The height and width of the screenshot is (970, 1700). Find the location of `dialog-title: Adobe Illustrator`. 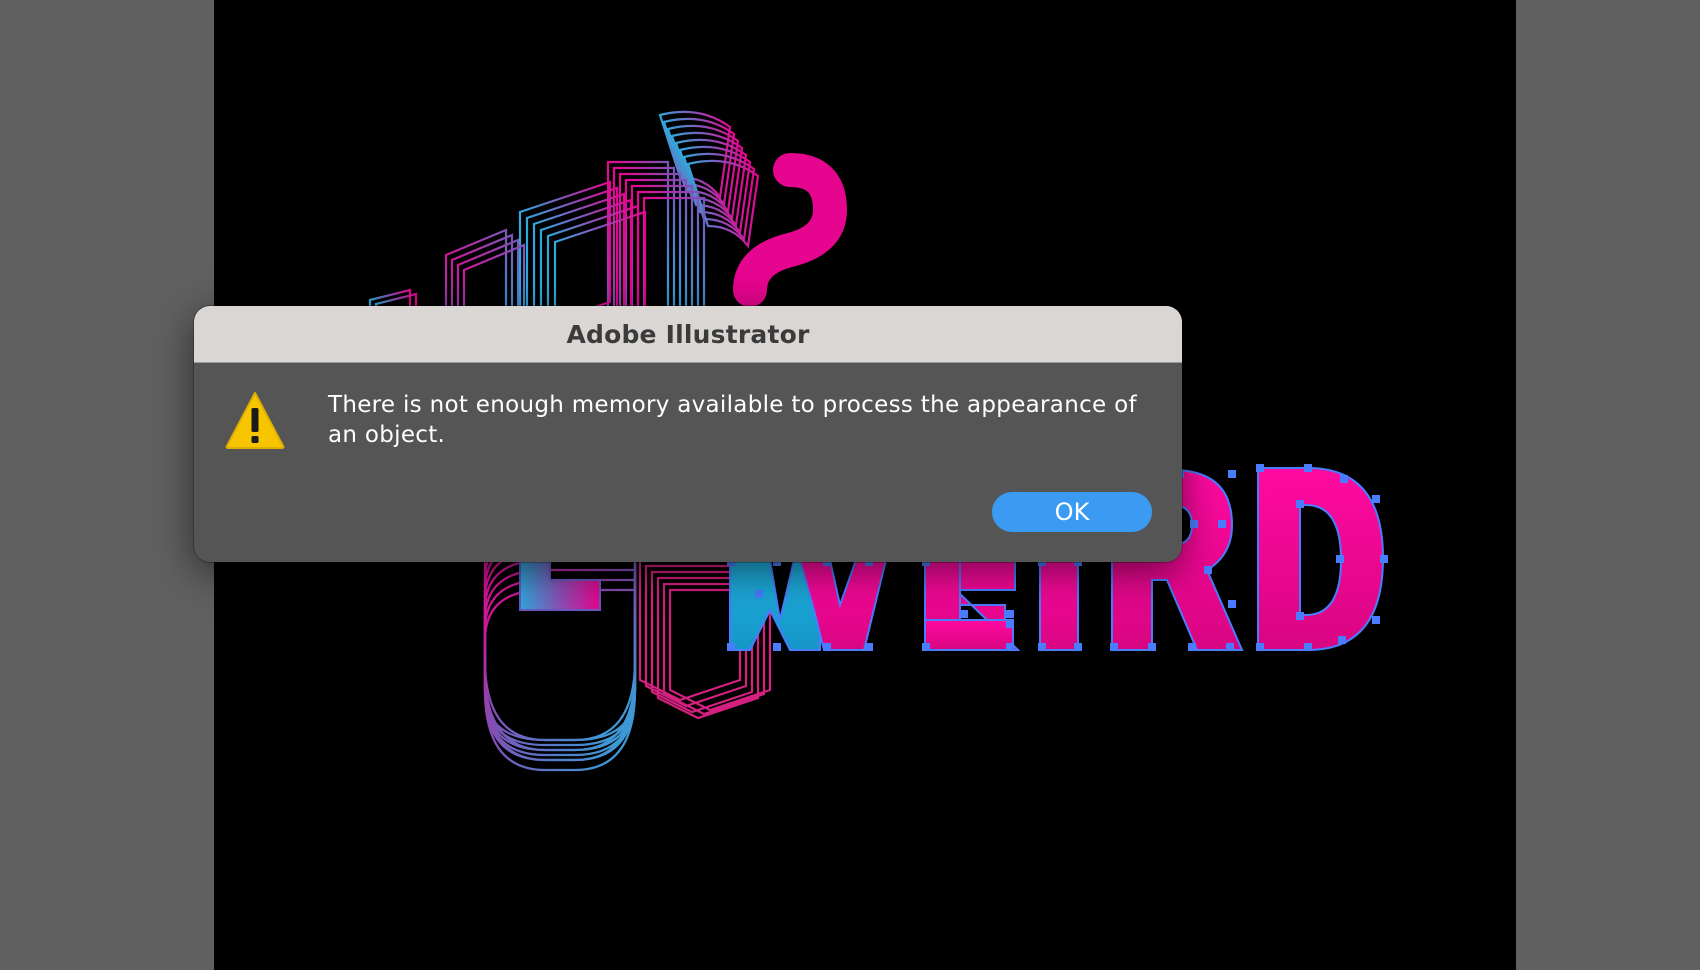

dialog-title: Adobe Illustrator is located at coordinates (688, 334).